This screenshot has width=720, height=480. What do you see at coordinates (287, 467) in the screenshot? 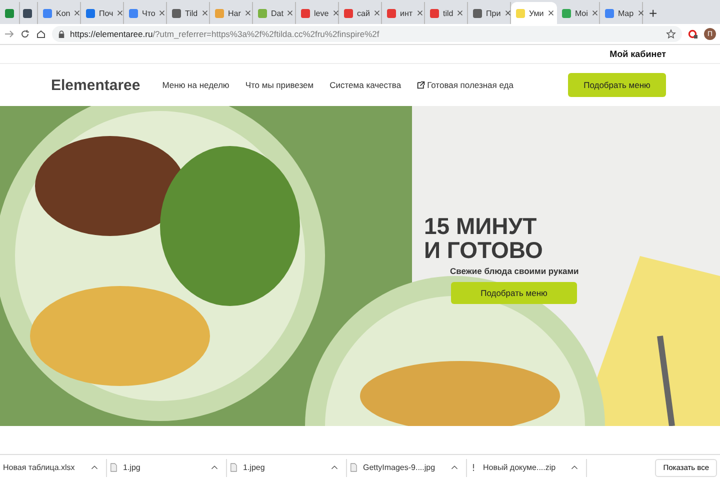
I see `download-item: 1.jpeg` at bounding box center [287, 467].